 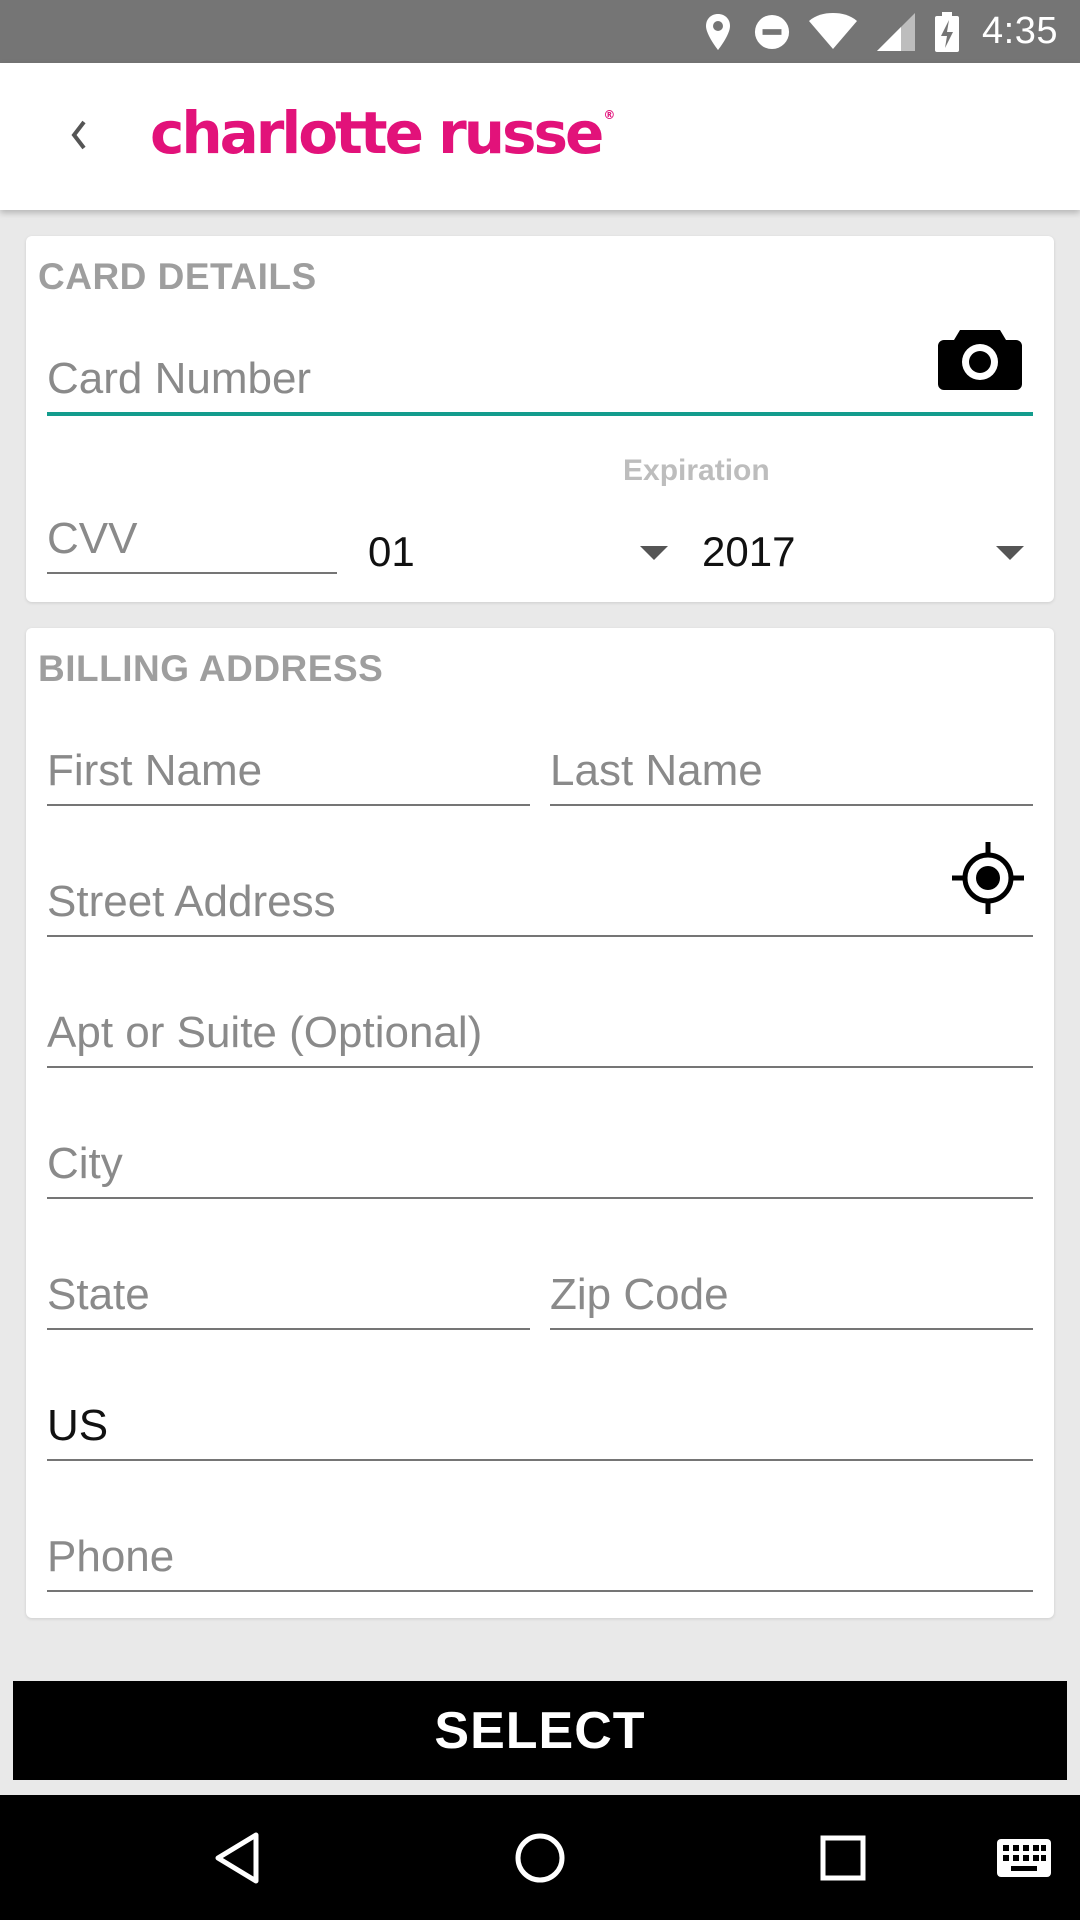 I want to click on zip-code-placeholder: Zip Code, so click(x=639, y=1294).